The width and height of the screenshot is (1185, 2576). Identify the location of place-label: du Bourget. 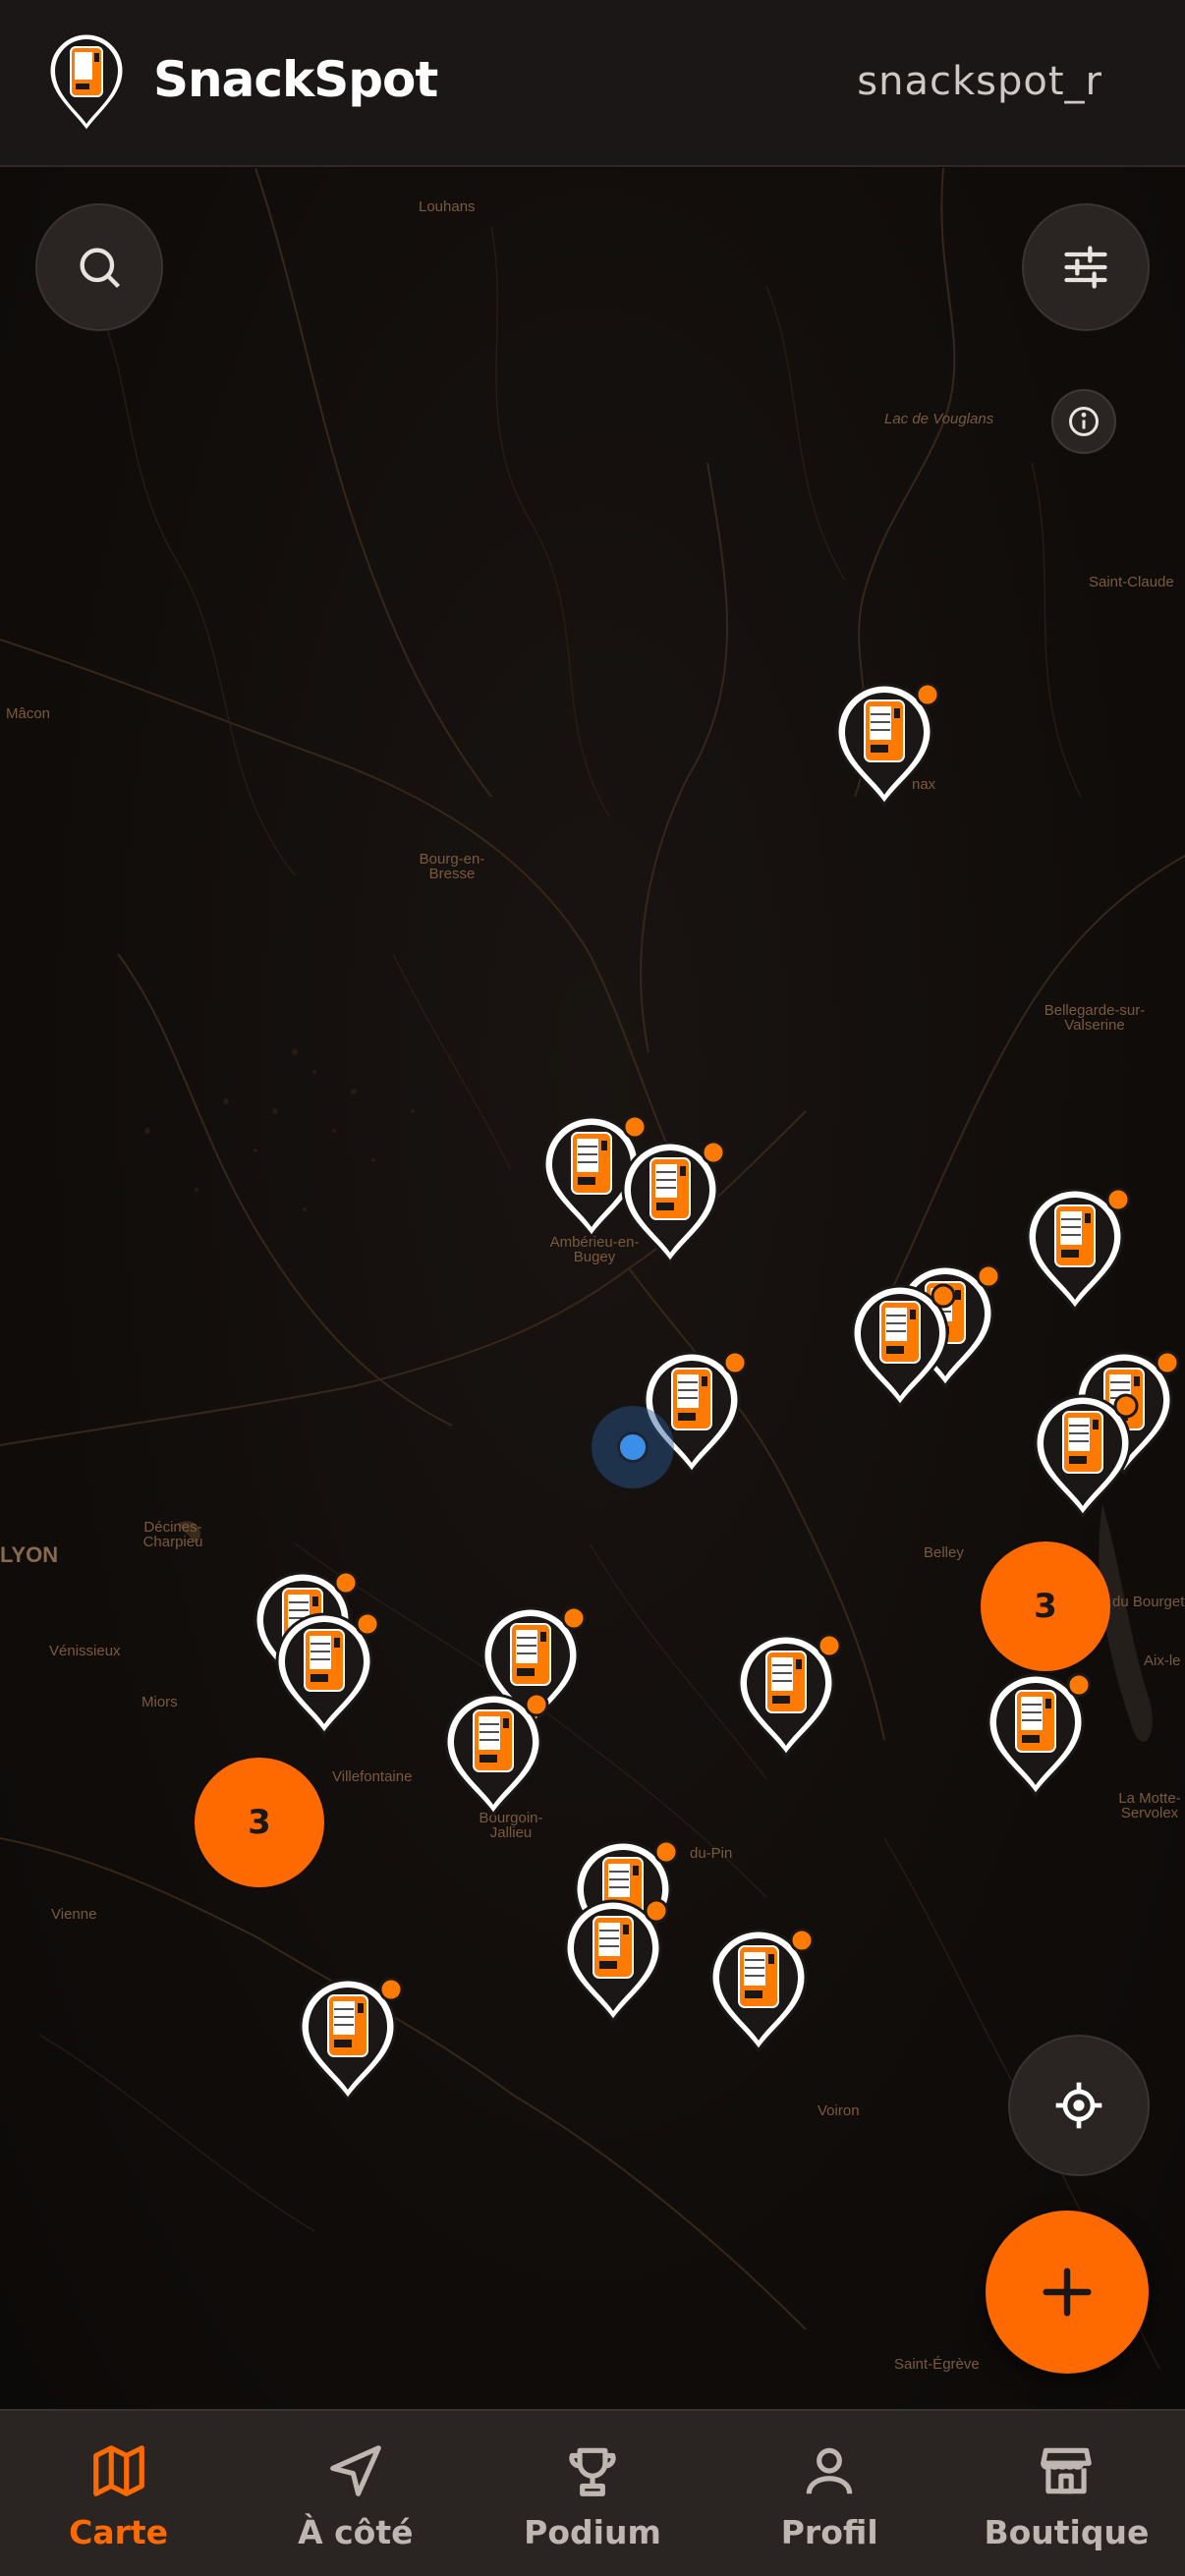
(1149, 1602).